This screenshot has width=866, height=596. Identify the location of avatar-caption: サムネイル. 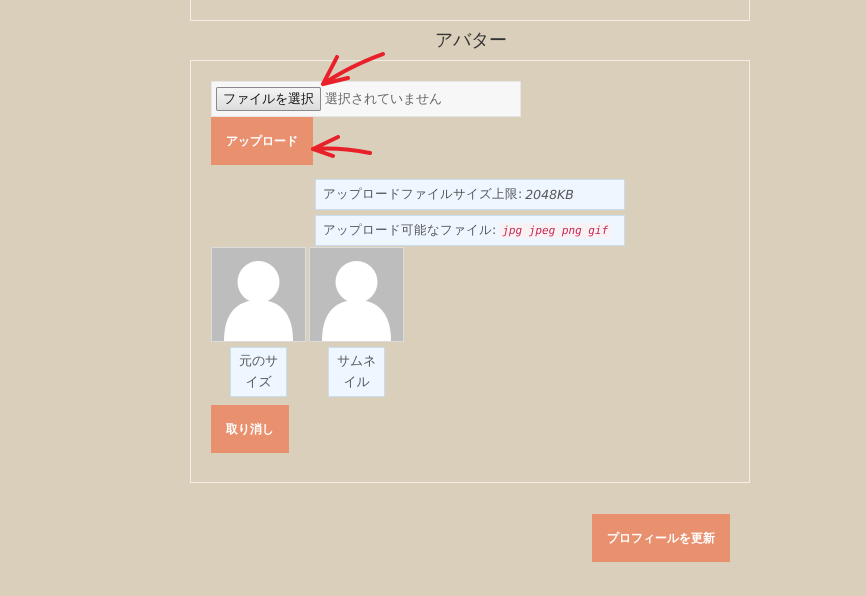
(356, 372).